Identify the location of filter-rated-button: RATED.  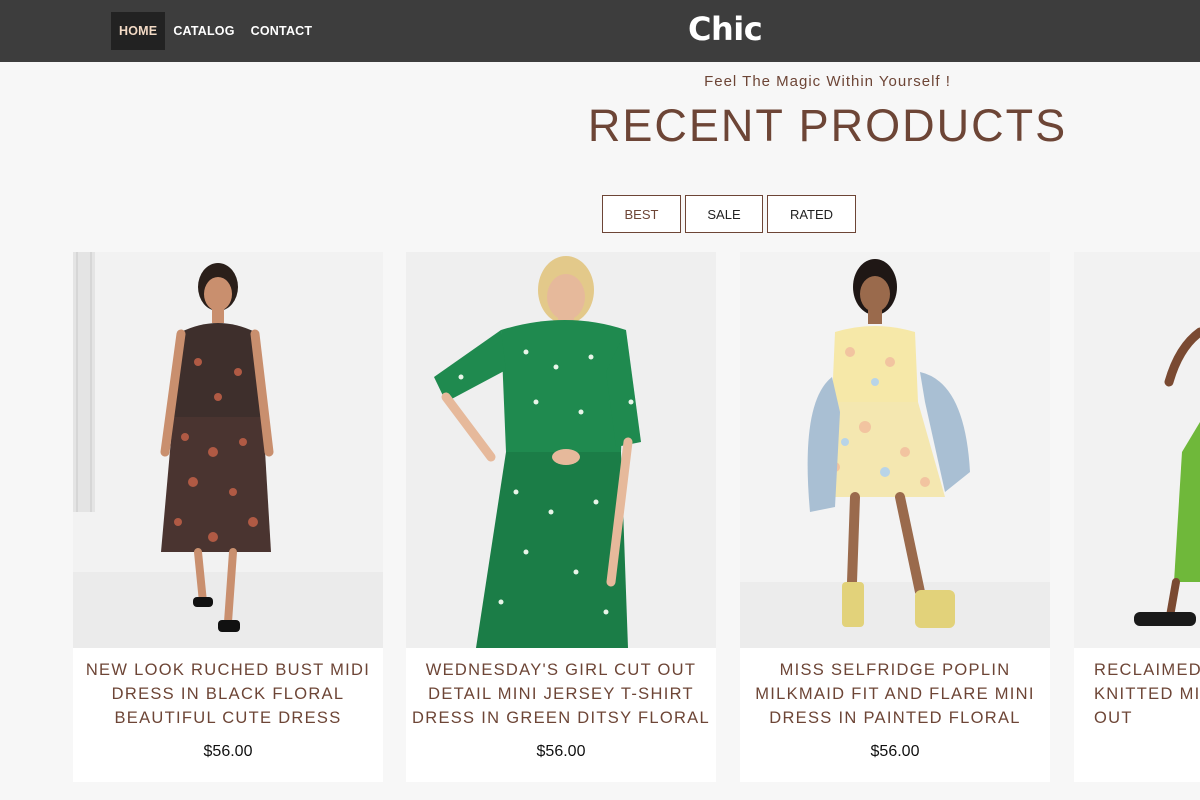
(811, 214).